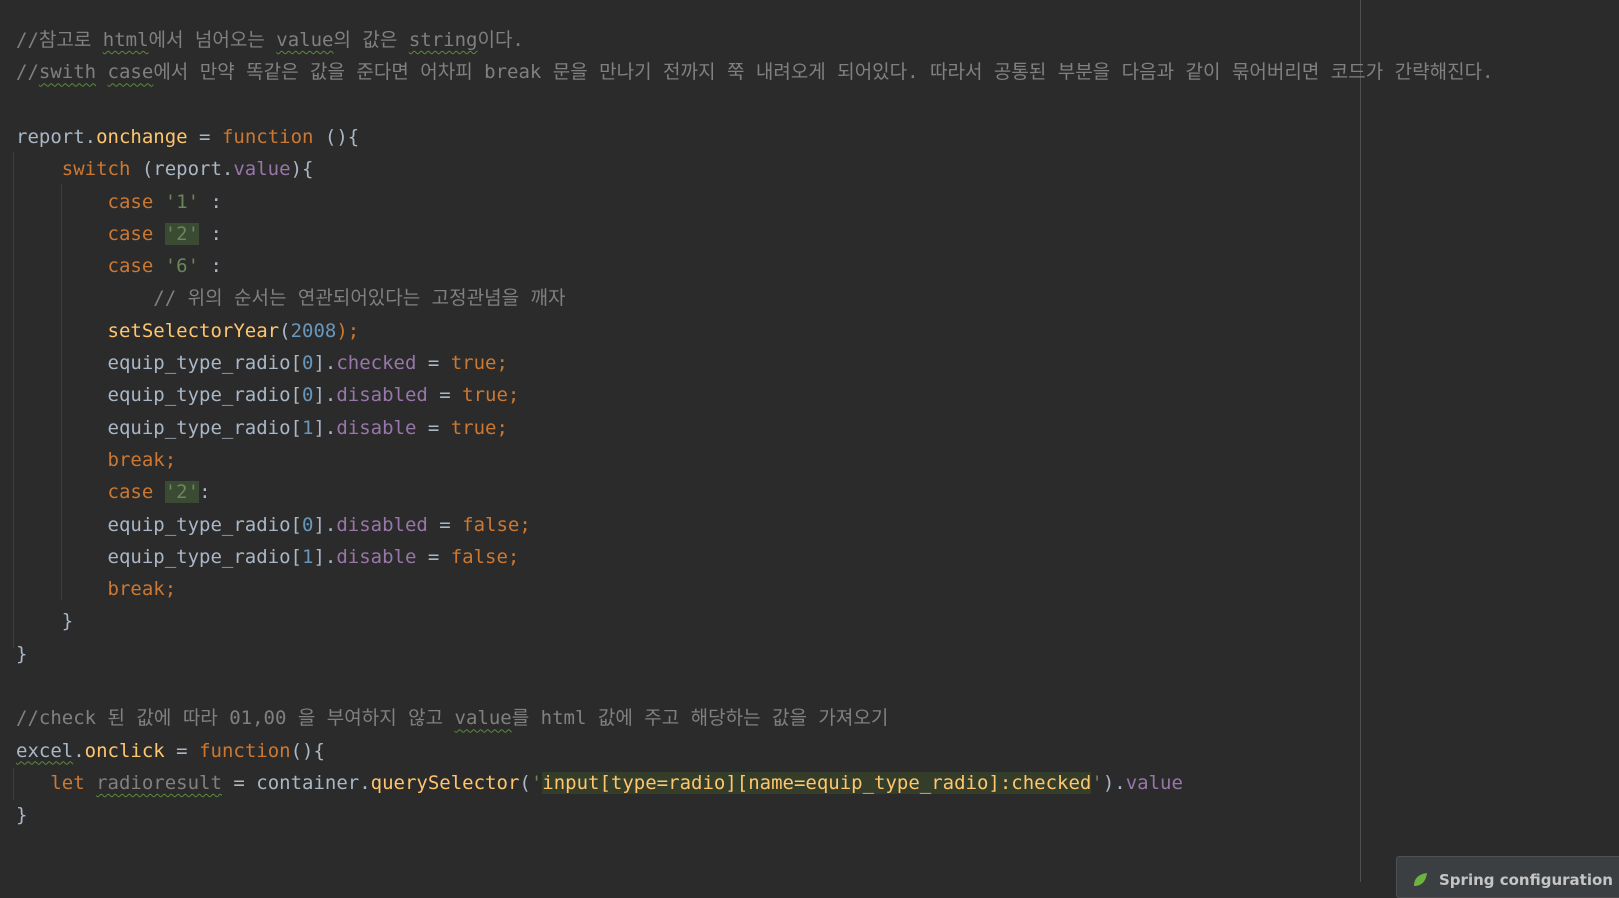 The width and height of the screenshot is (1619, 898). What do you see at coordinates (212, 40) in the screenshot?
I see `code-token: 에서 넘어오는` at bounding box center [212, 40].